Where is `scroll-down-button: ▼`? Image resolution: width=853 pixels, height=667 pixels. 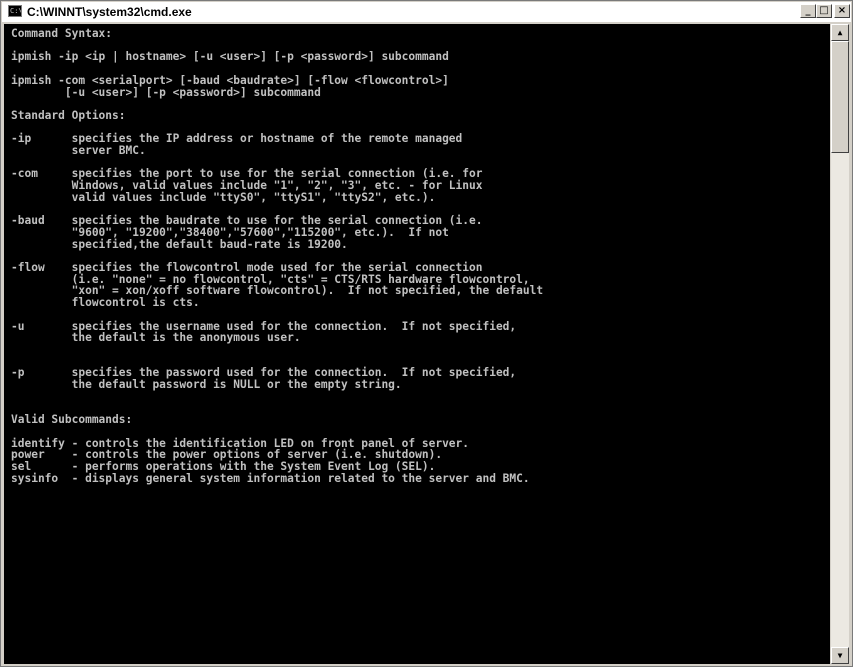 scroll-down-button: ▼ is located at coordinates (840, 655).